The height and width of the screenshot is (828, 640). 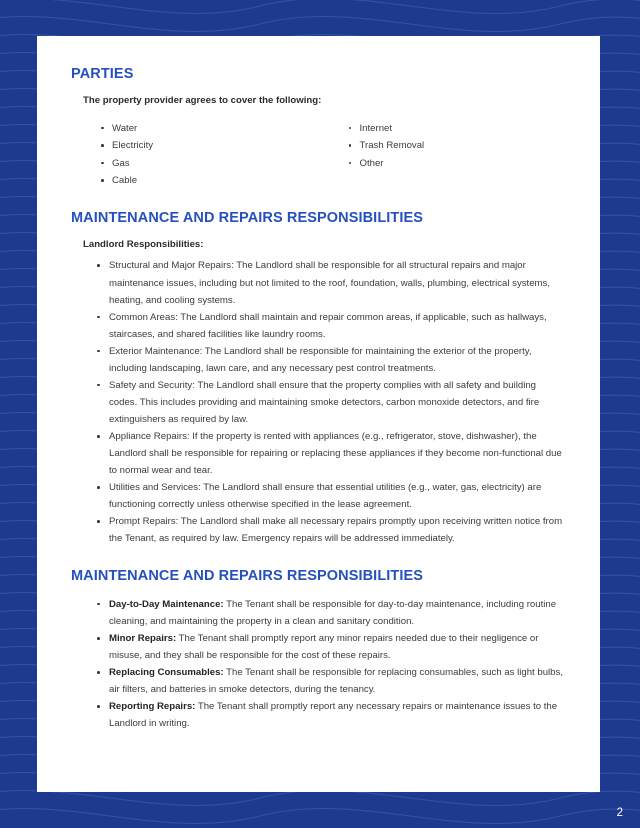 What do you see at coordinates (457, 145) in the screenshot?
I see `list-item: Trash Removal` at bounding box center [457, 145].